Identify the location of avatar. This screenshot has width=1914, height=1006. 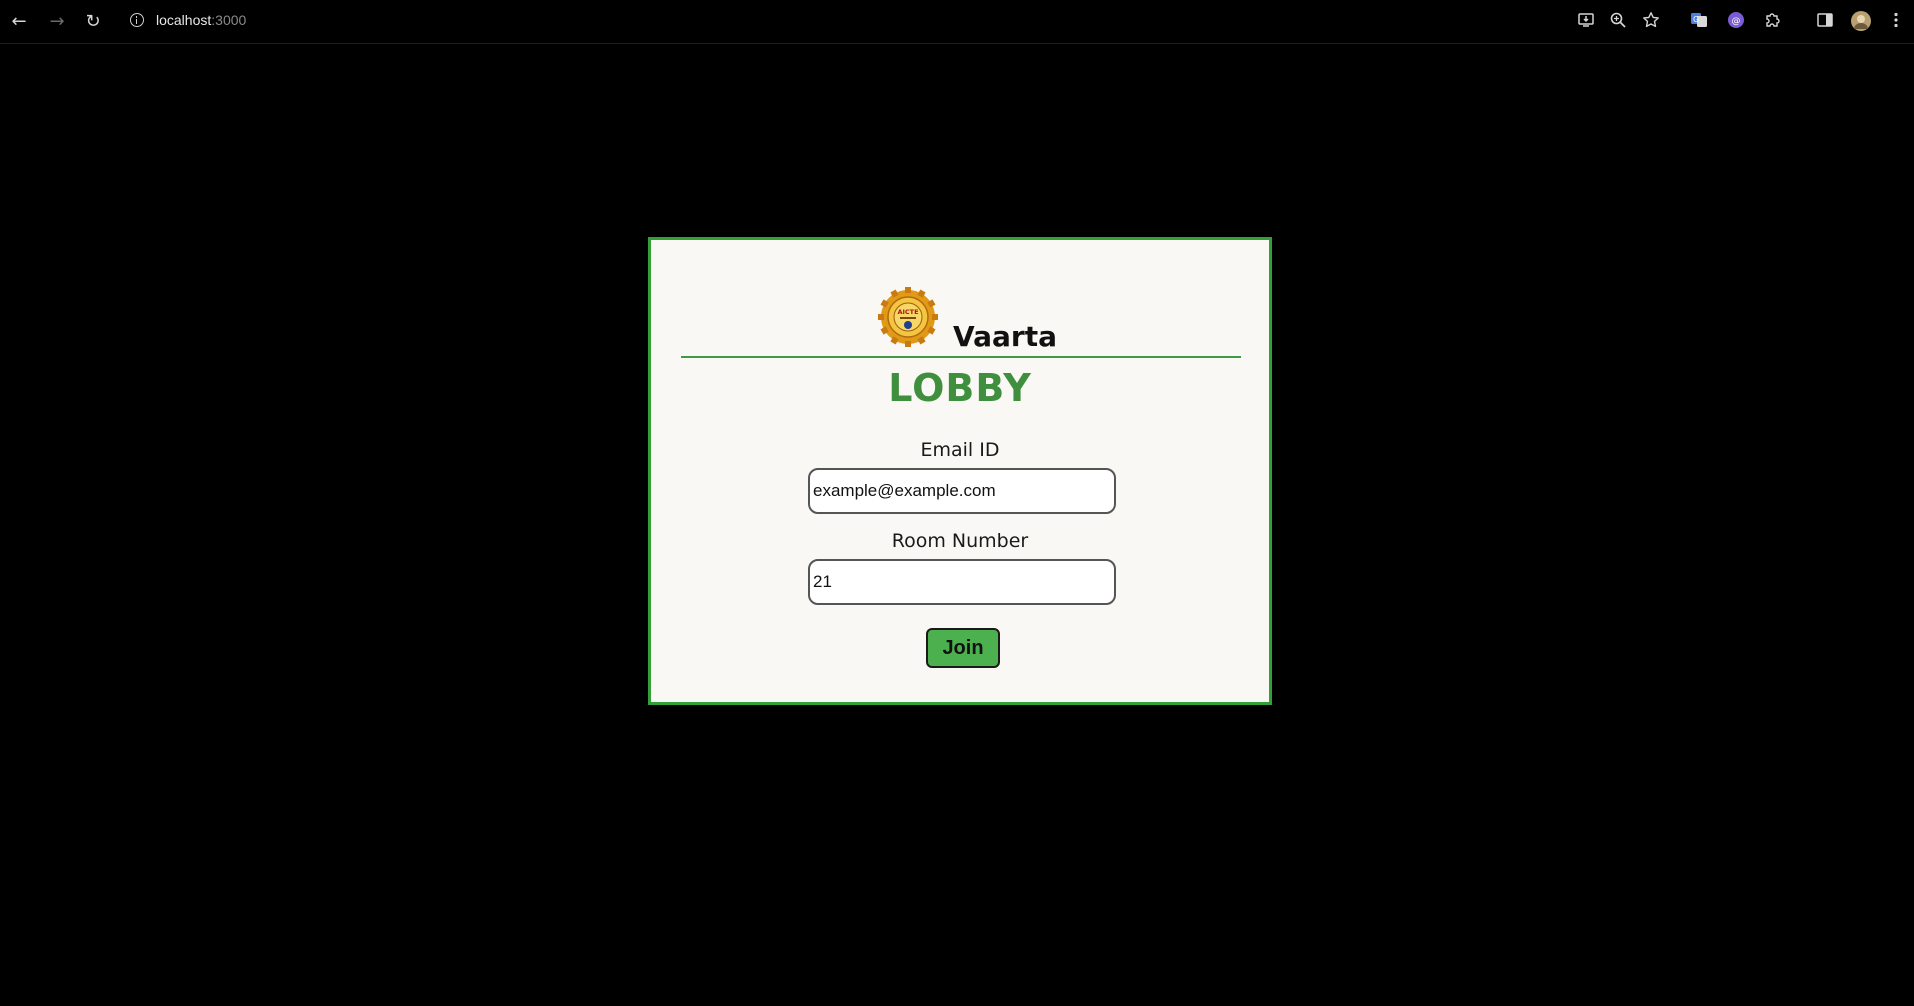
(1861, 21).